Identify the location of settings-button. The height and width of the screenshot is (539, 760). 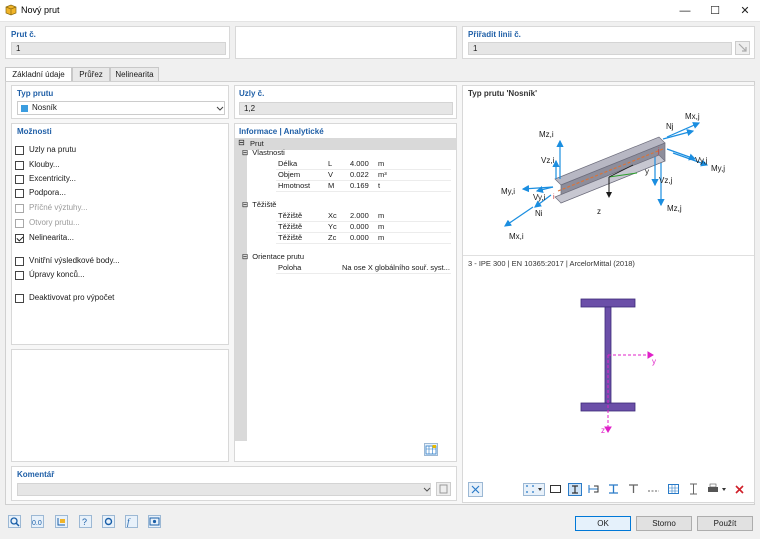
(108, 521).